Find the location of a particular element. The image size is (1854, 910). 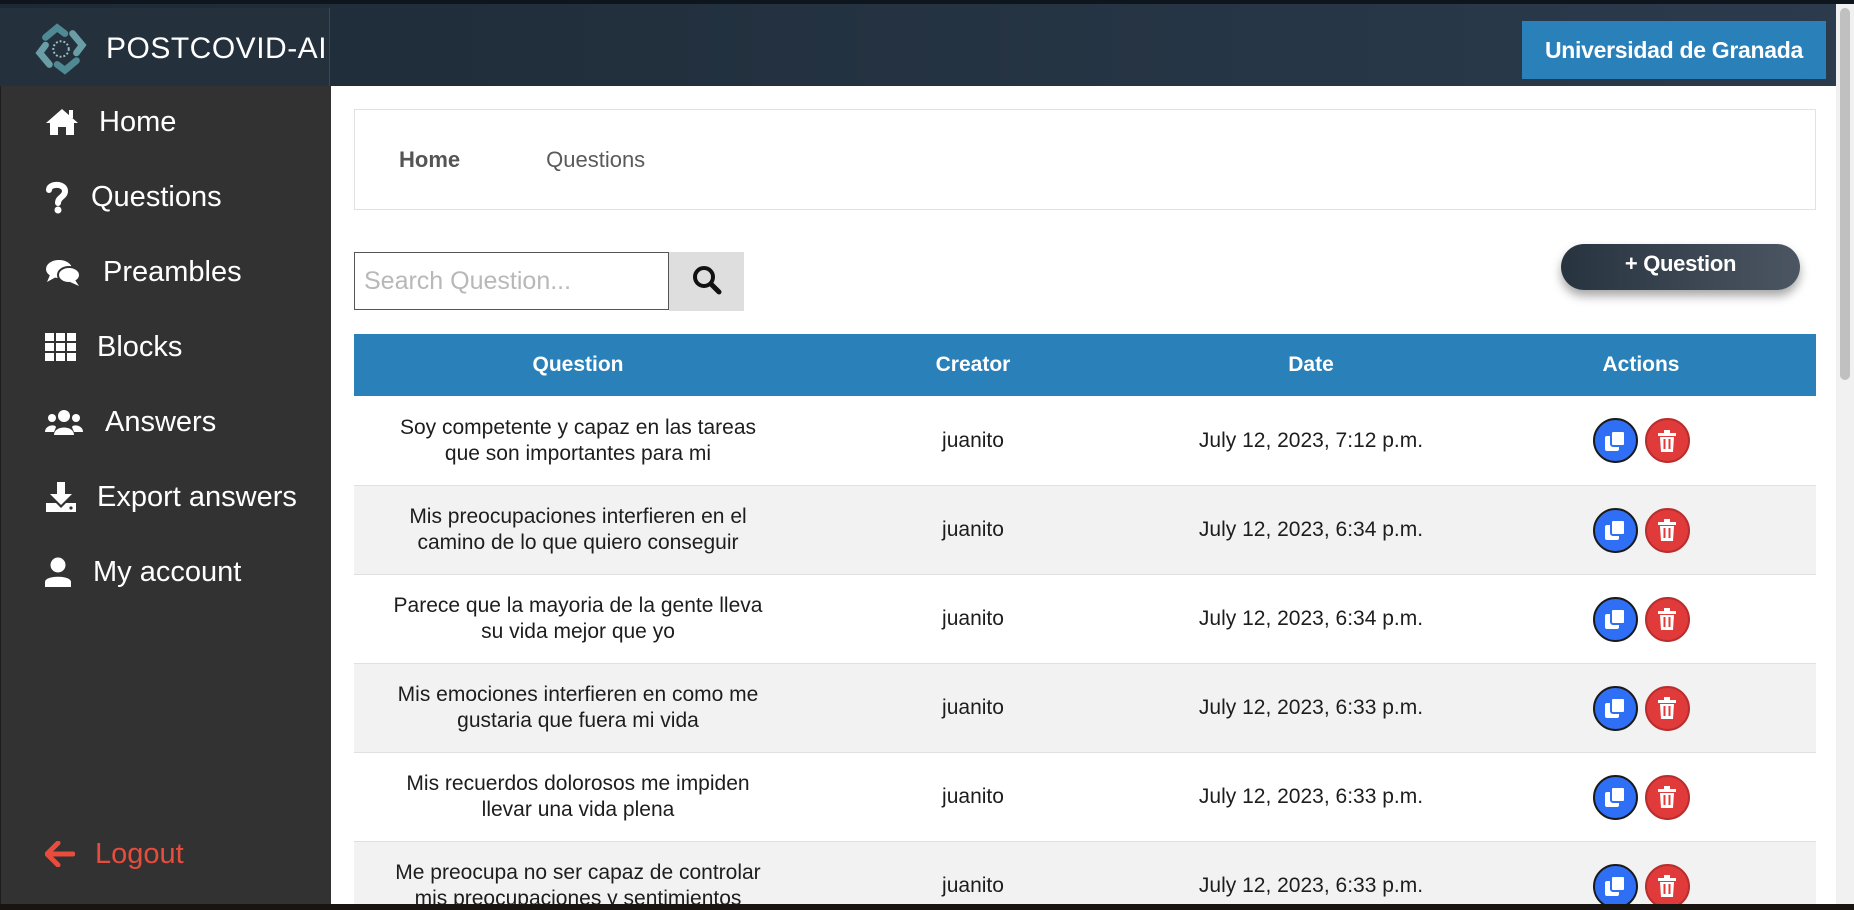

breadcrumb-questions: Questions is located at coordinates (595, 160).